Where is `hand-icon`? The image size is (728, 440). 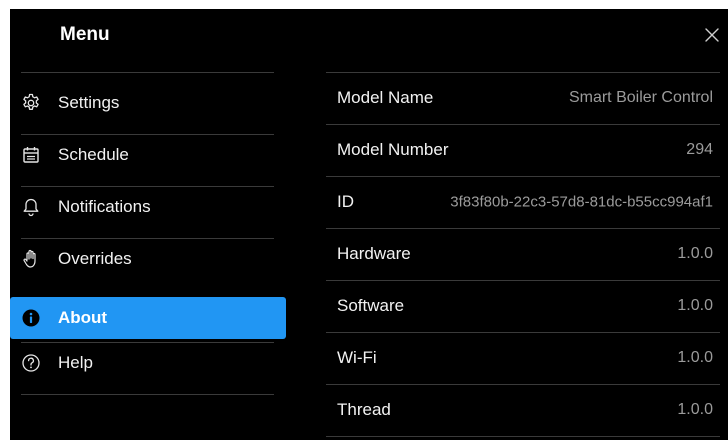 hand-icon is located at coordinates (31, 259).